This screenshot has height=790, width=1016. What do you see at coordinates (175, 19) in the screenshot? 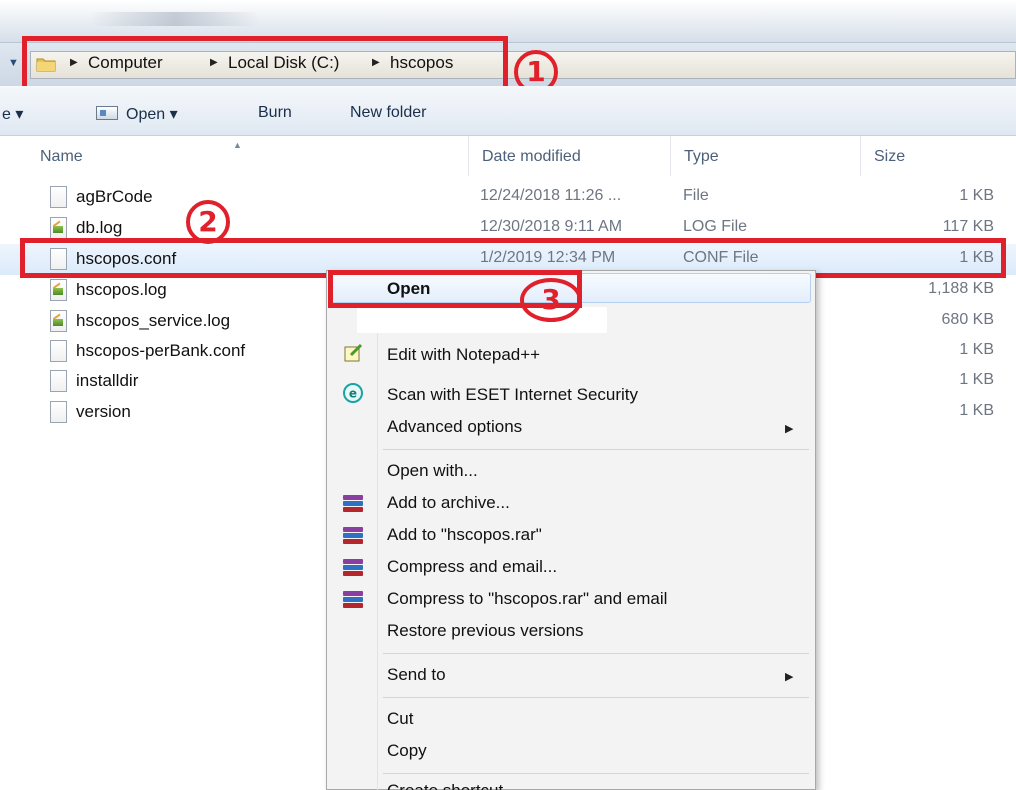
I see `blurred-title` at bounding box center [175, 19].